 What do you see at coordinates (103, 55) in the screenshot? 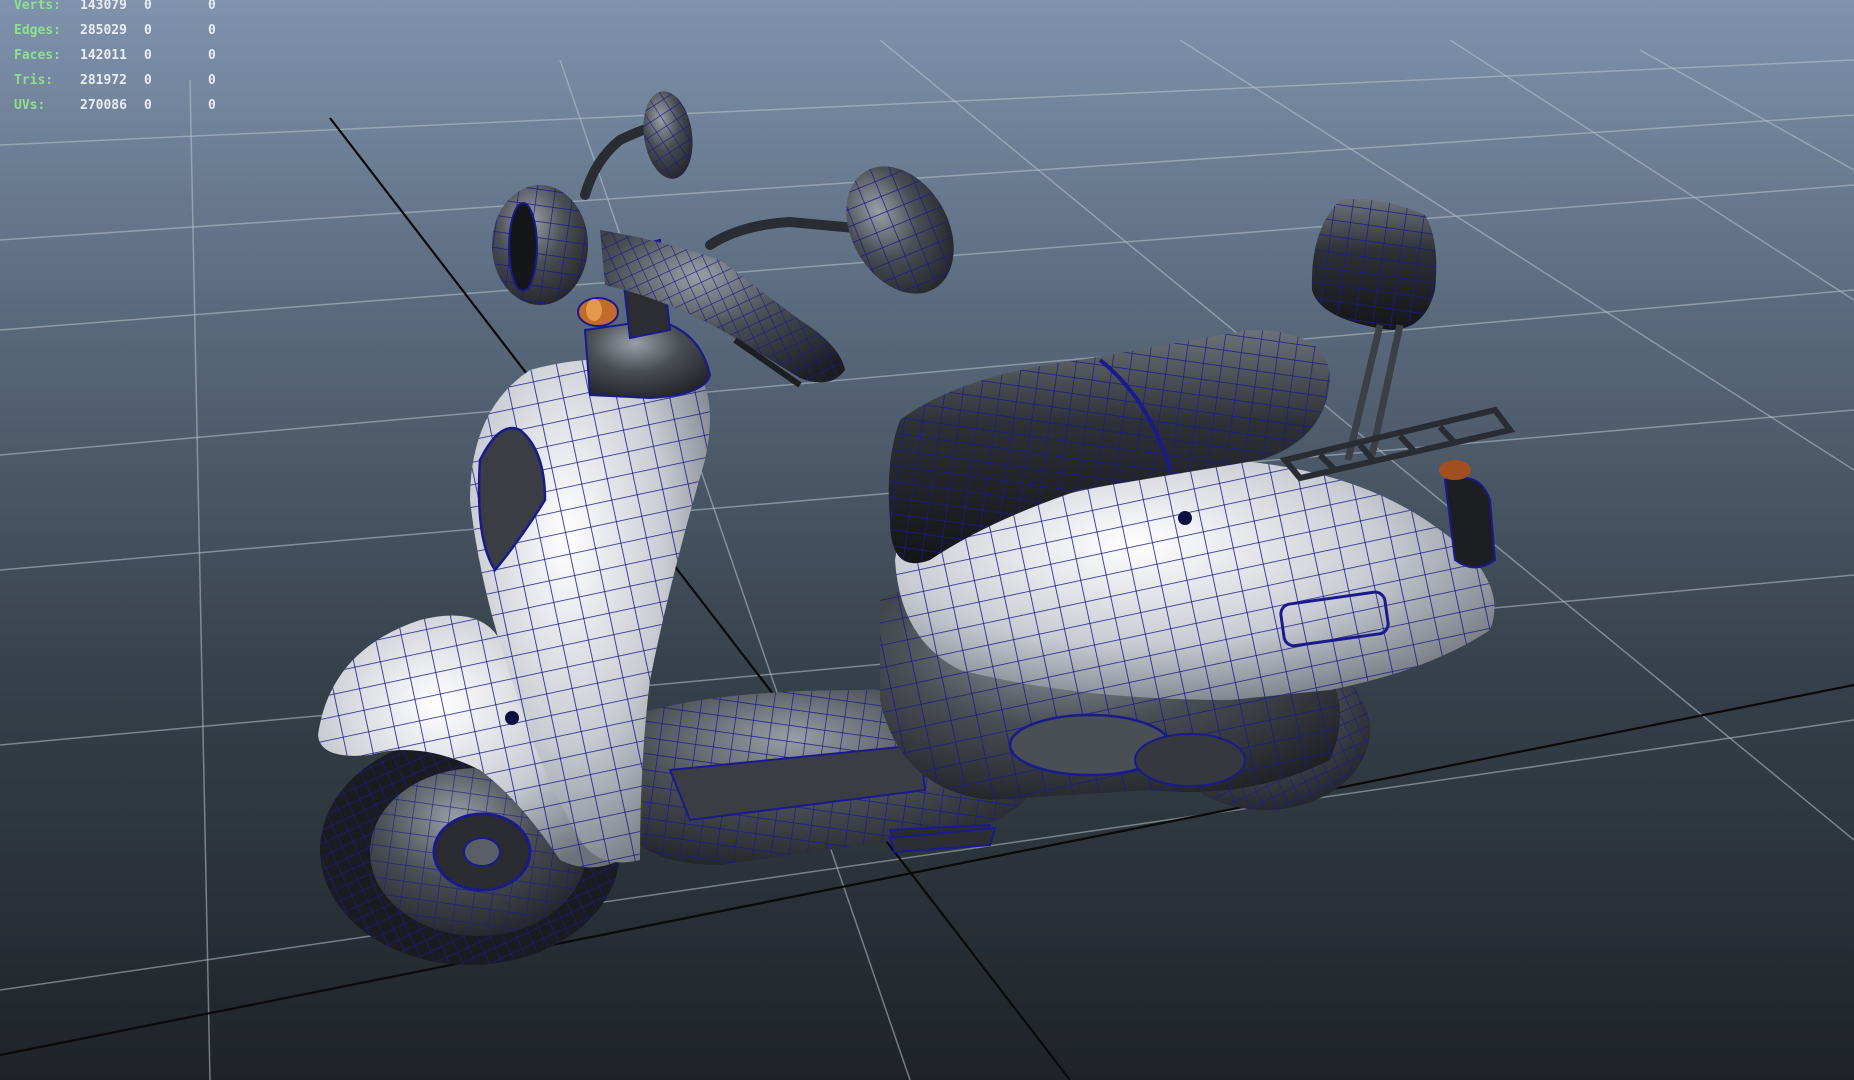
I see `hud-total: 142011` at bounding box center [103, 55].